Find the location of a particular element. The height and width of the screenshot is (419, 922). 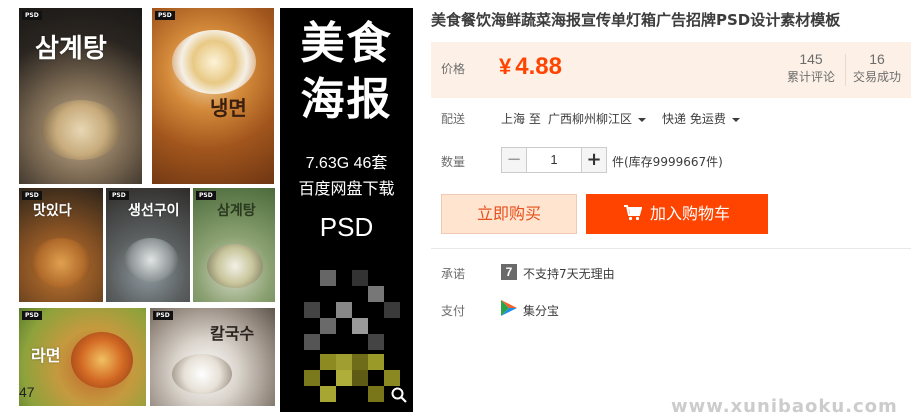

quantity-stepper: − 1 + is located at coordinates (554, 160).